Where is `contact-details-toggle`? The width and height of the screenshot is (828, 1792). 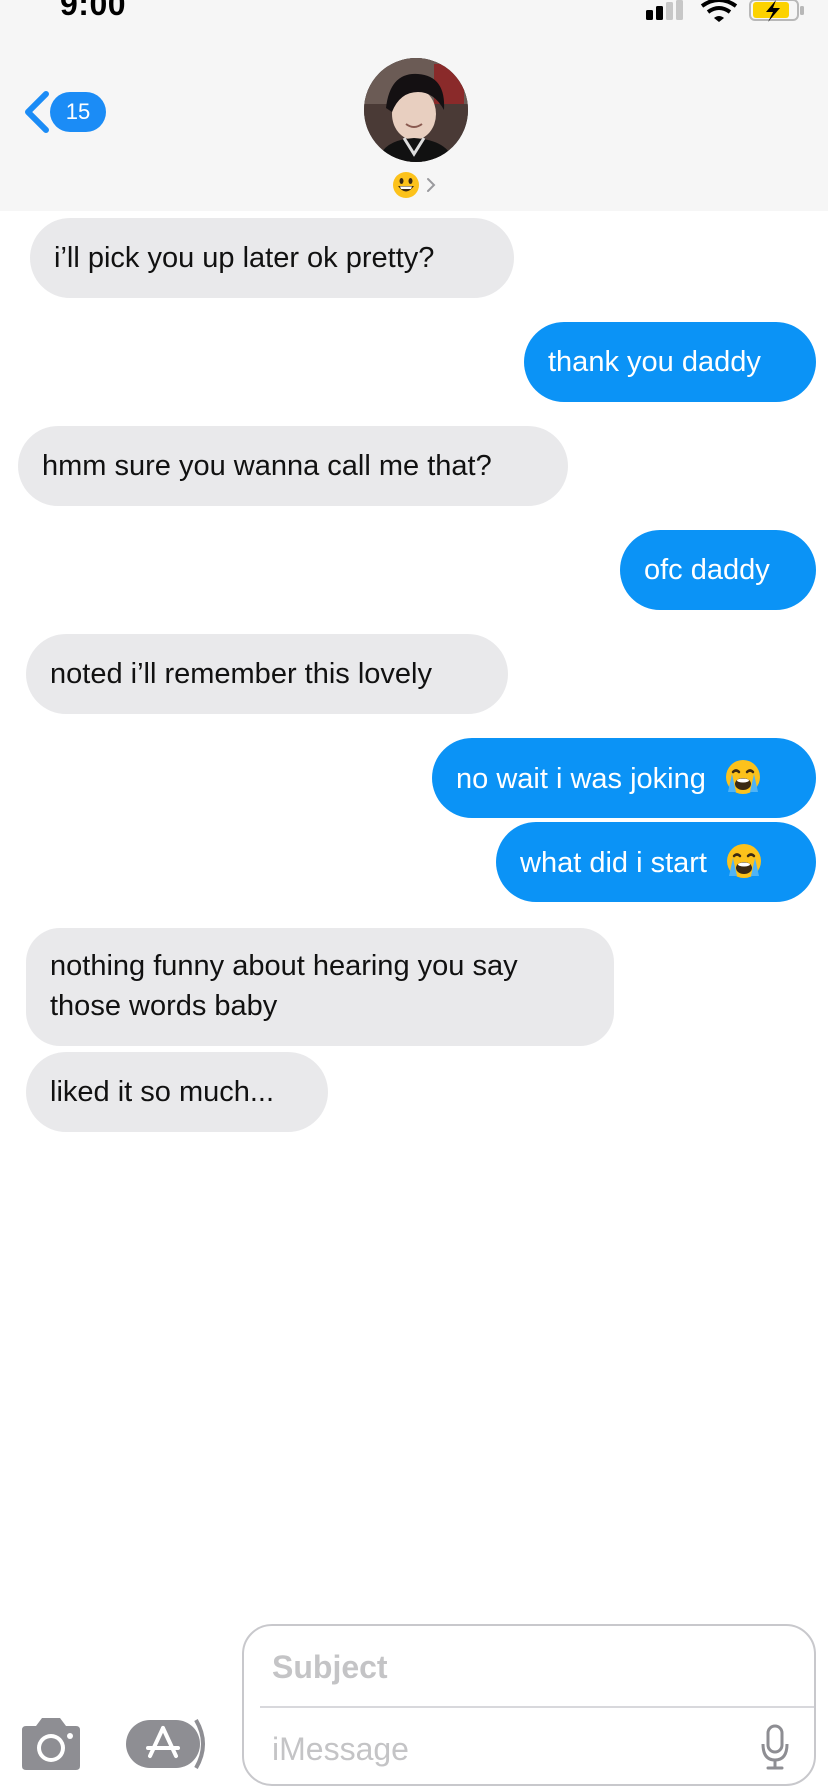 contact-details-toggle is located at coordinates (414, 185).